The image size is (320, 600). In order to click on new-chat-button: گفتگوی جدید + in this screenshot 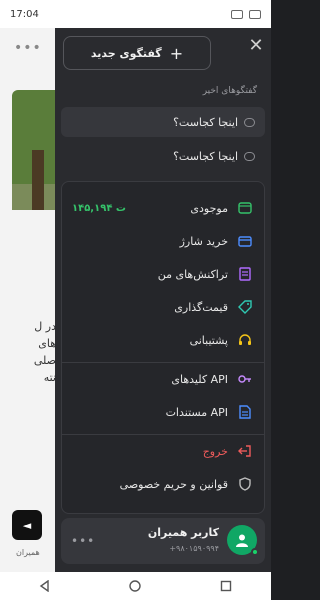, I will do `click(137, 53)`.